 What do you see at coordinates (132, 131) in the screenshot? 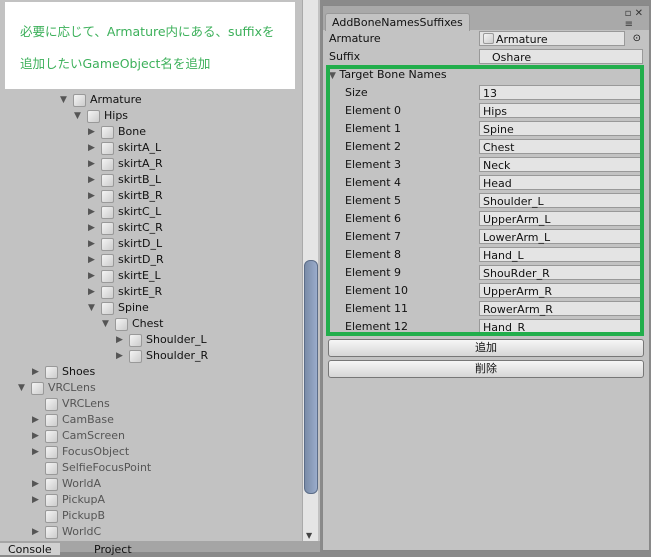
I see `hierarchy-item-label: Bone` at bounding box center [132, 131].